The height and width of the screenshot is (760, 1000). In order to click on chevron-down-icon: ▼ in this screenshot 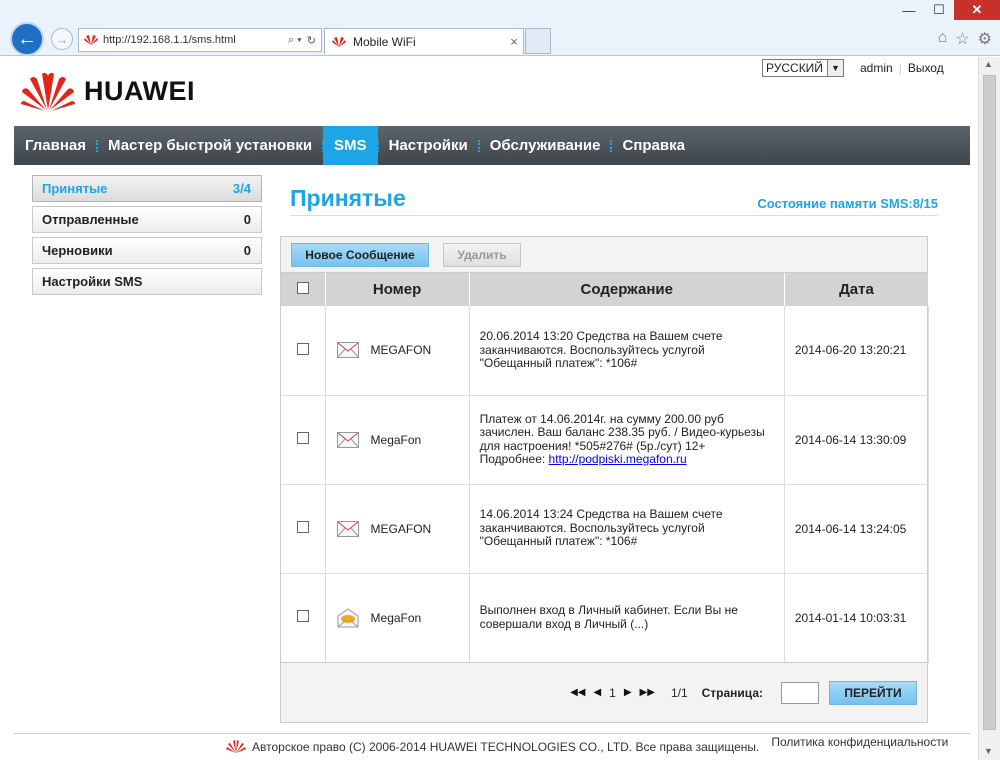, I will do `click(835, 68)`.